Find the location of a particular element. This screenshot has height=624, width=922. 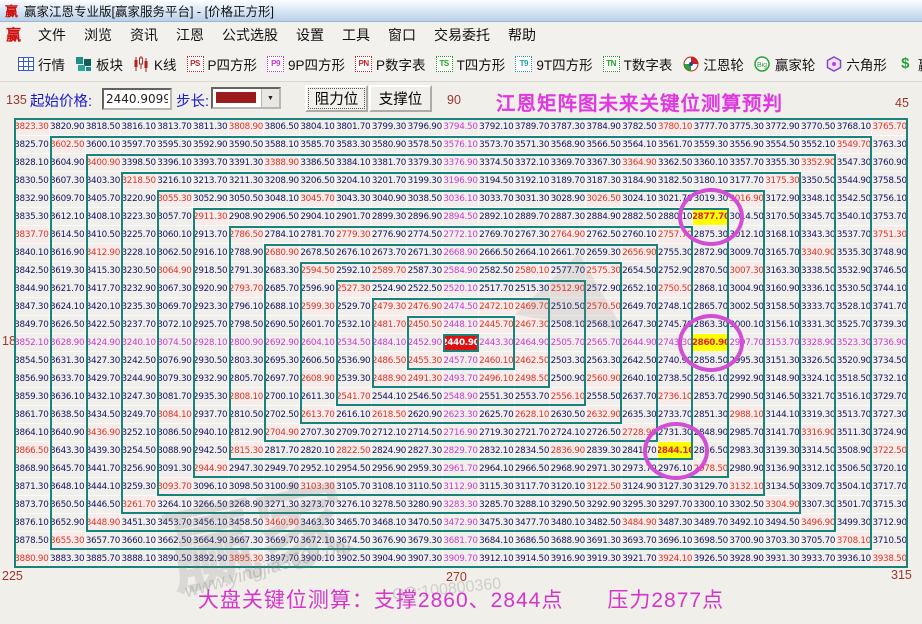

price-cell: 2990.50 is located at coordinates (747, 397).